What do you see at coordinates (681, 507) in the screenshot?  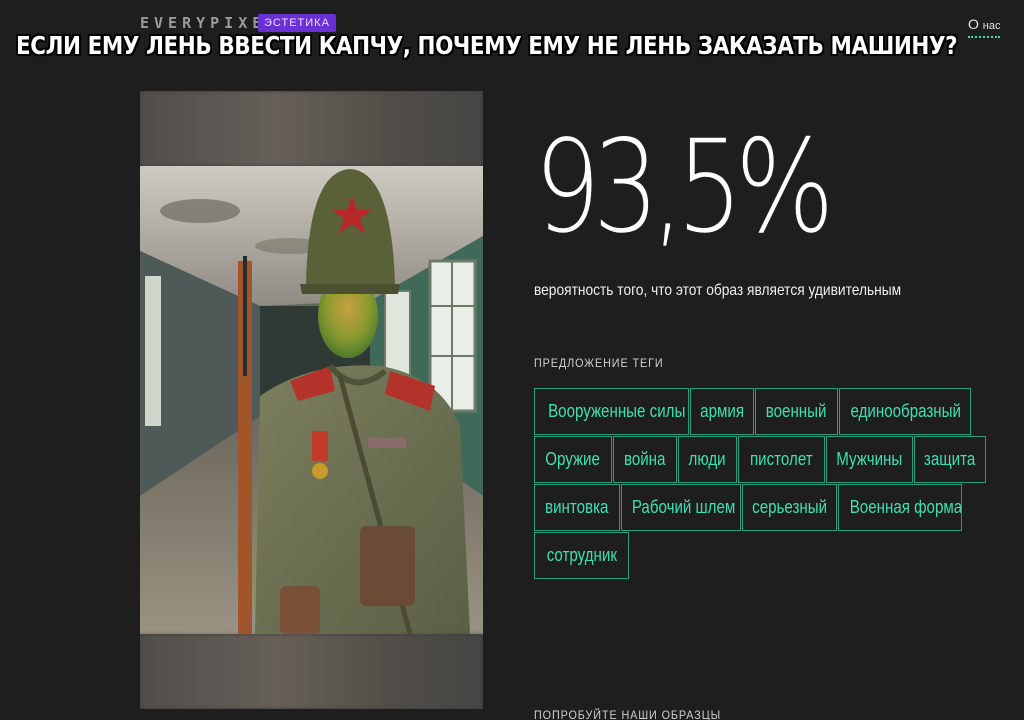 I see `tag-item: Рабочий шлем` at bounding box center [681, 507].